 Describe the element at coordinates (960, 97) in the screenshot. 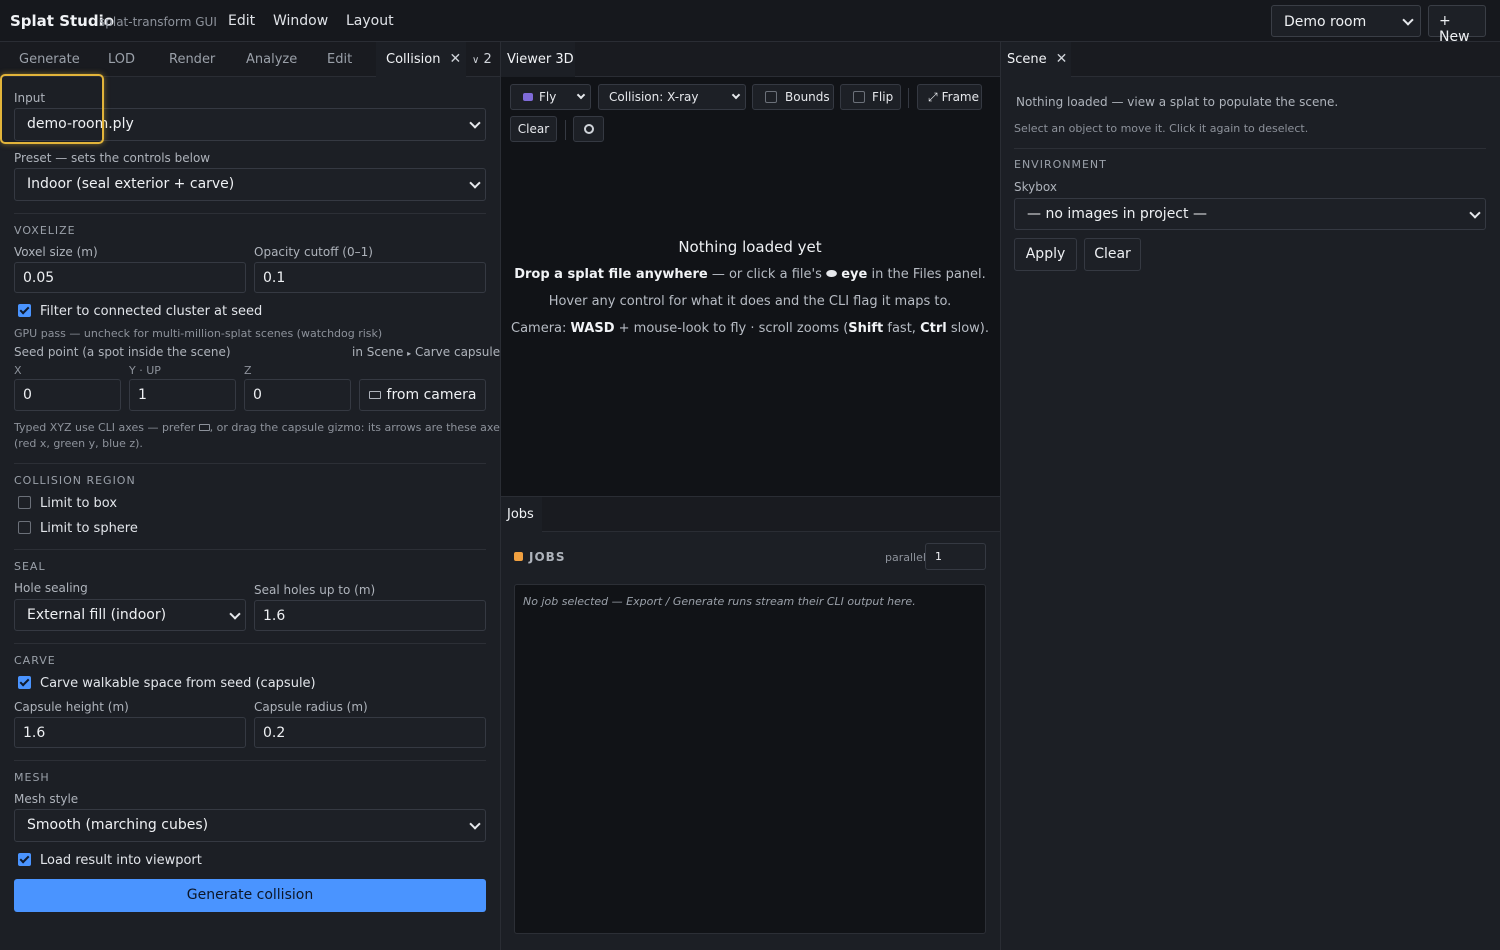

I see `frame-label: Frame` at that location.